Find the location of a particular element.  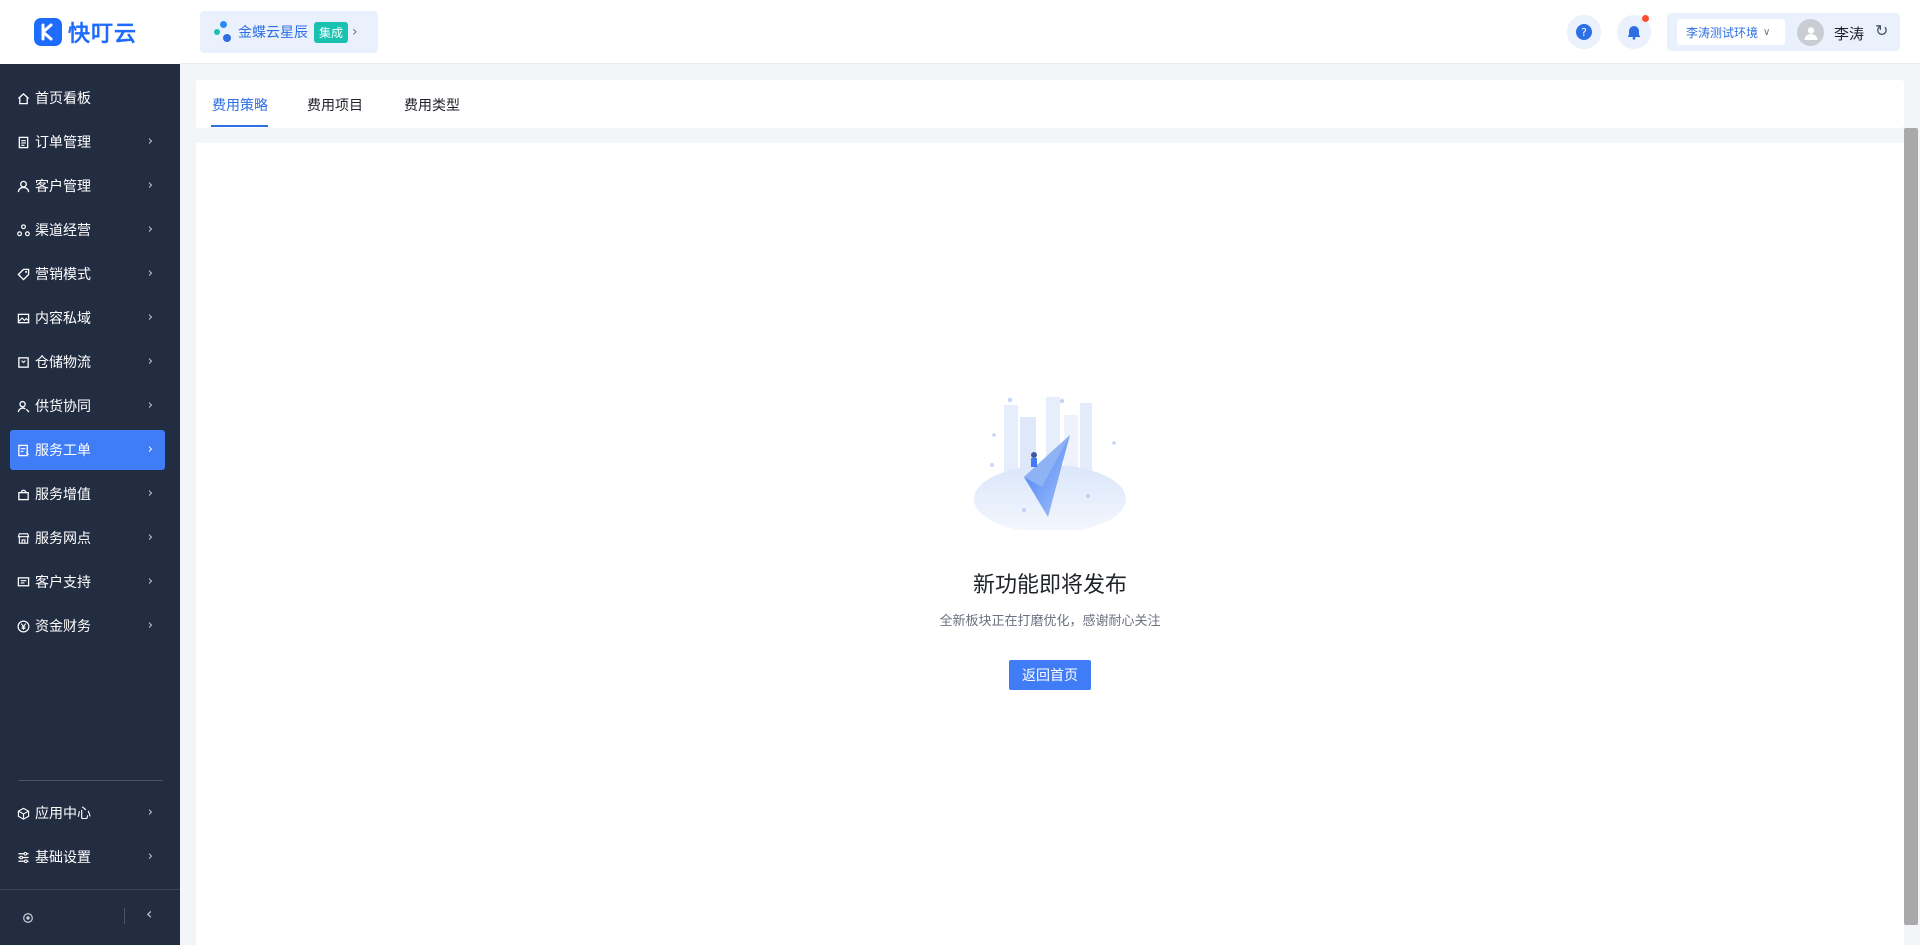

sidebar-item-value-added: 服务增值 › is located at coordinates (87, 494).